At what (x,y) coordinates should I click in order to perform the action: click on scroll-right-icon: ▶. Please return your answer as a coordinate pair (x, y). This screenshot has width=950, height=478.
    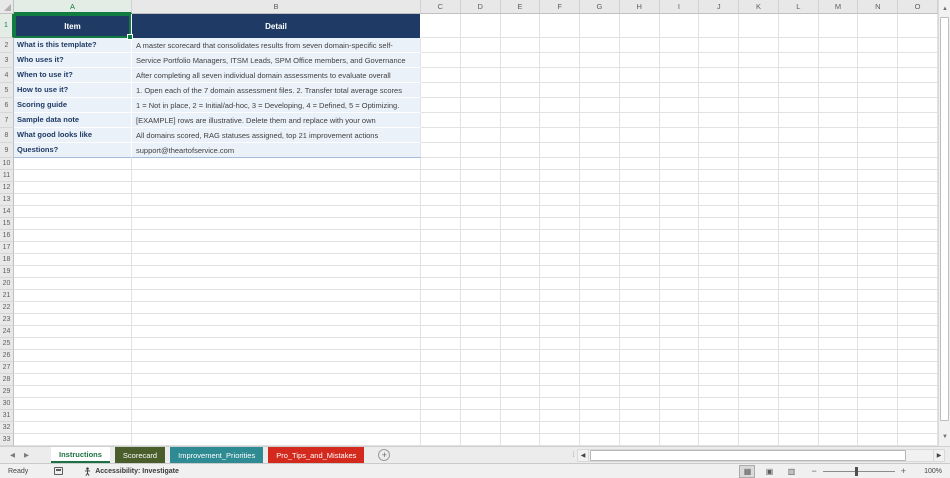
    Looking at the image, I should click on (939, 455).